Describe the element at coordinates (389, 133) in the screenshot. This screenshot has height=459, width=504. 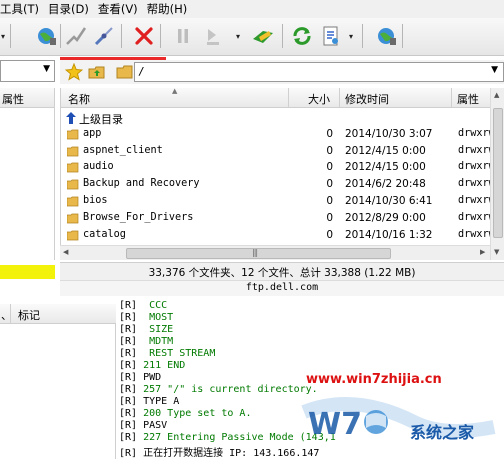
I see `file-modified: 2014/10/30 3:07` at that location.